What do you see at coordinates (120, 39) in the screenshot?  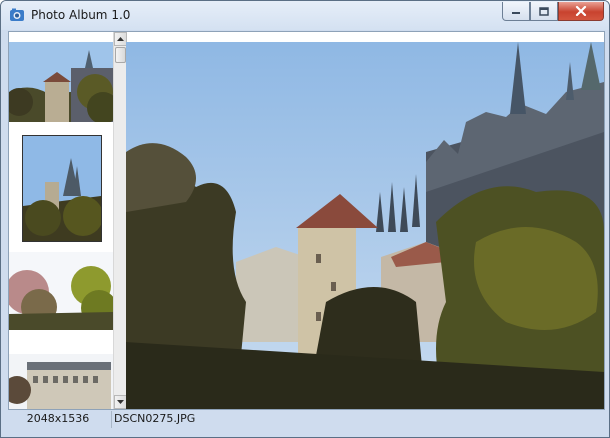 I see `arrow-up-icon` at bounding box center [120, 39].